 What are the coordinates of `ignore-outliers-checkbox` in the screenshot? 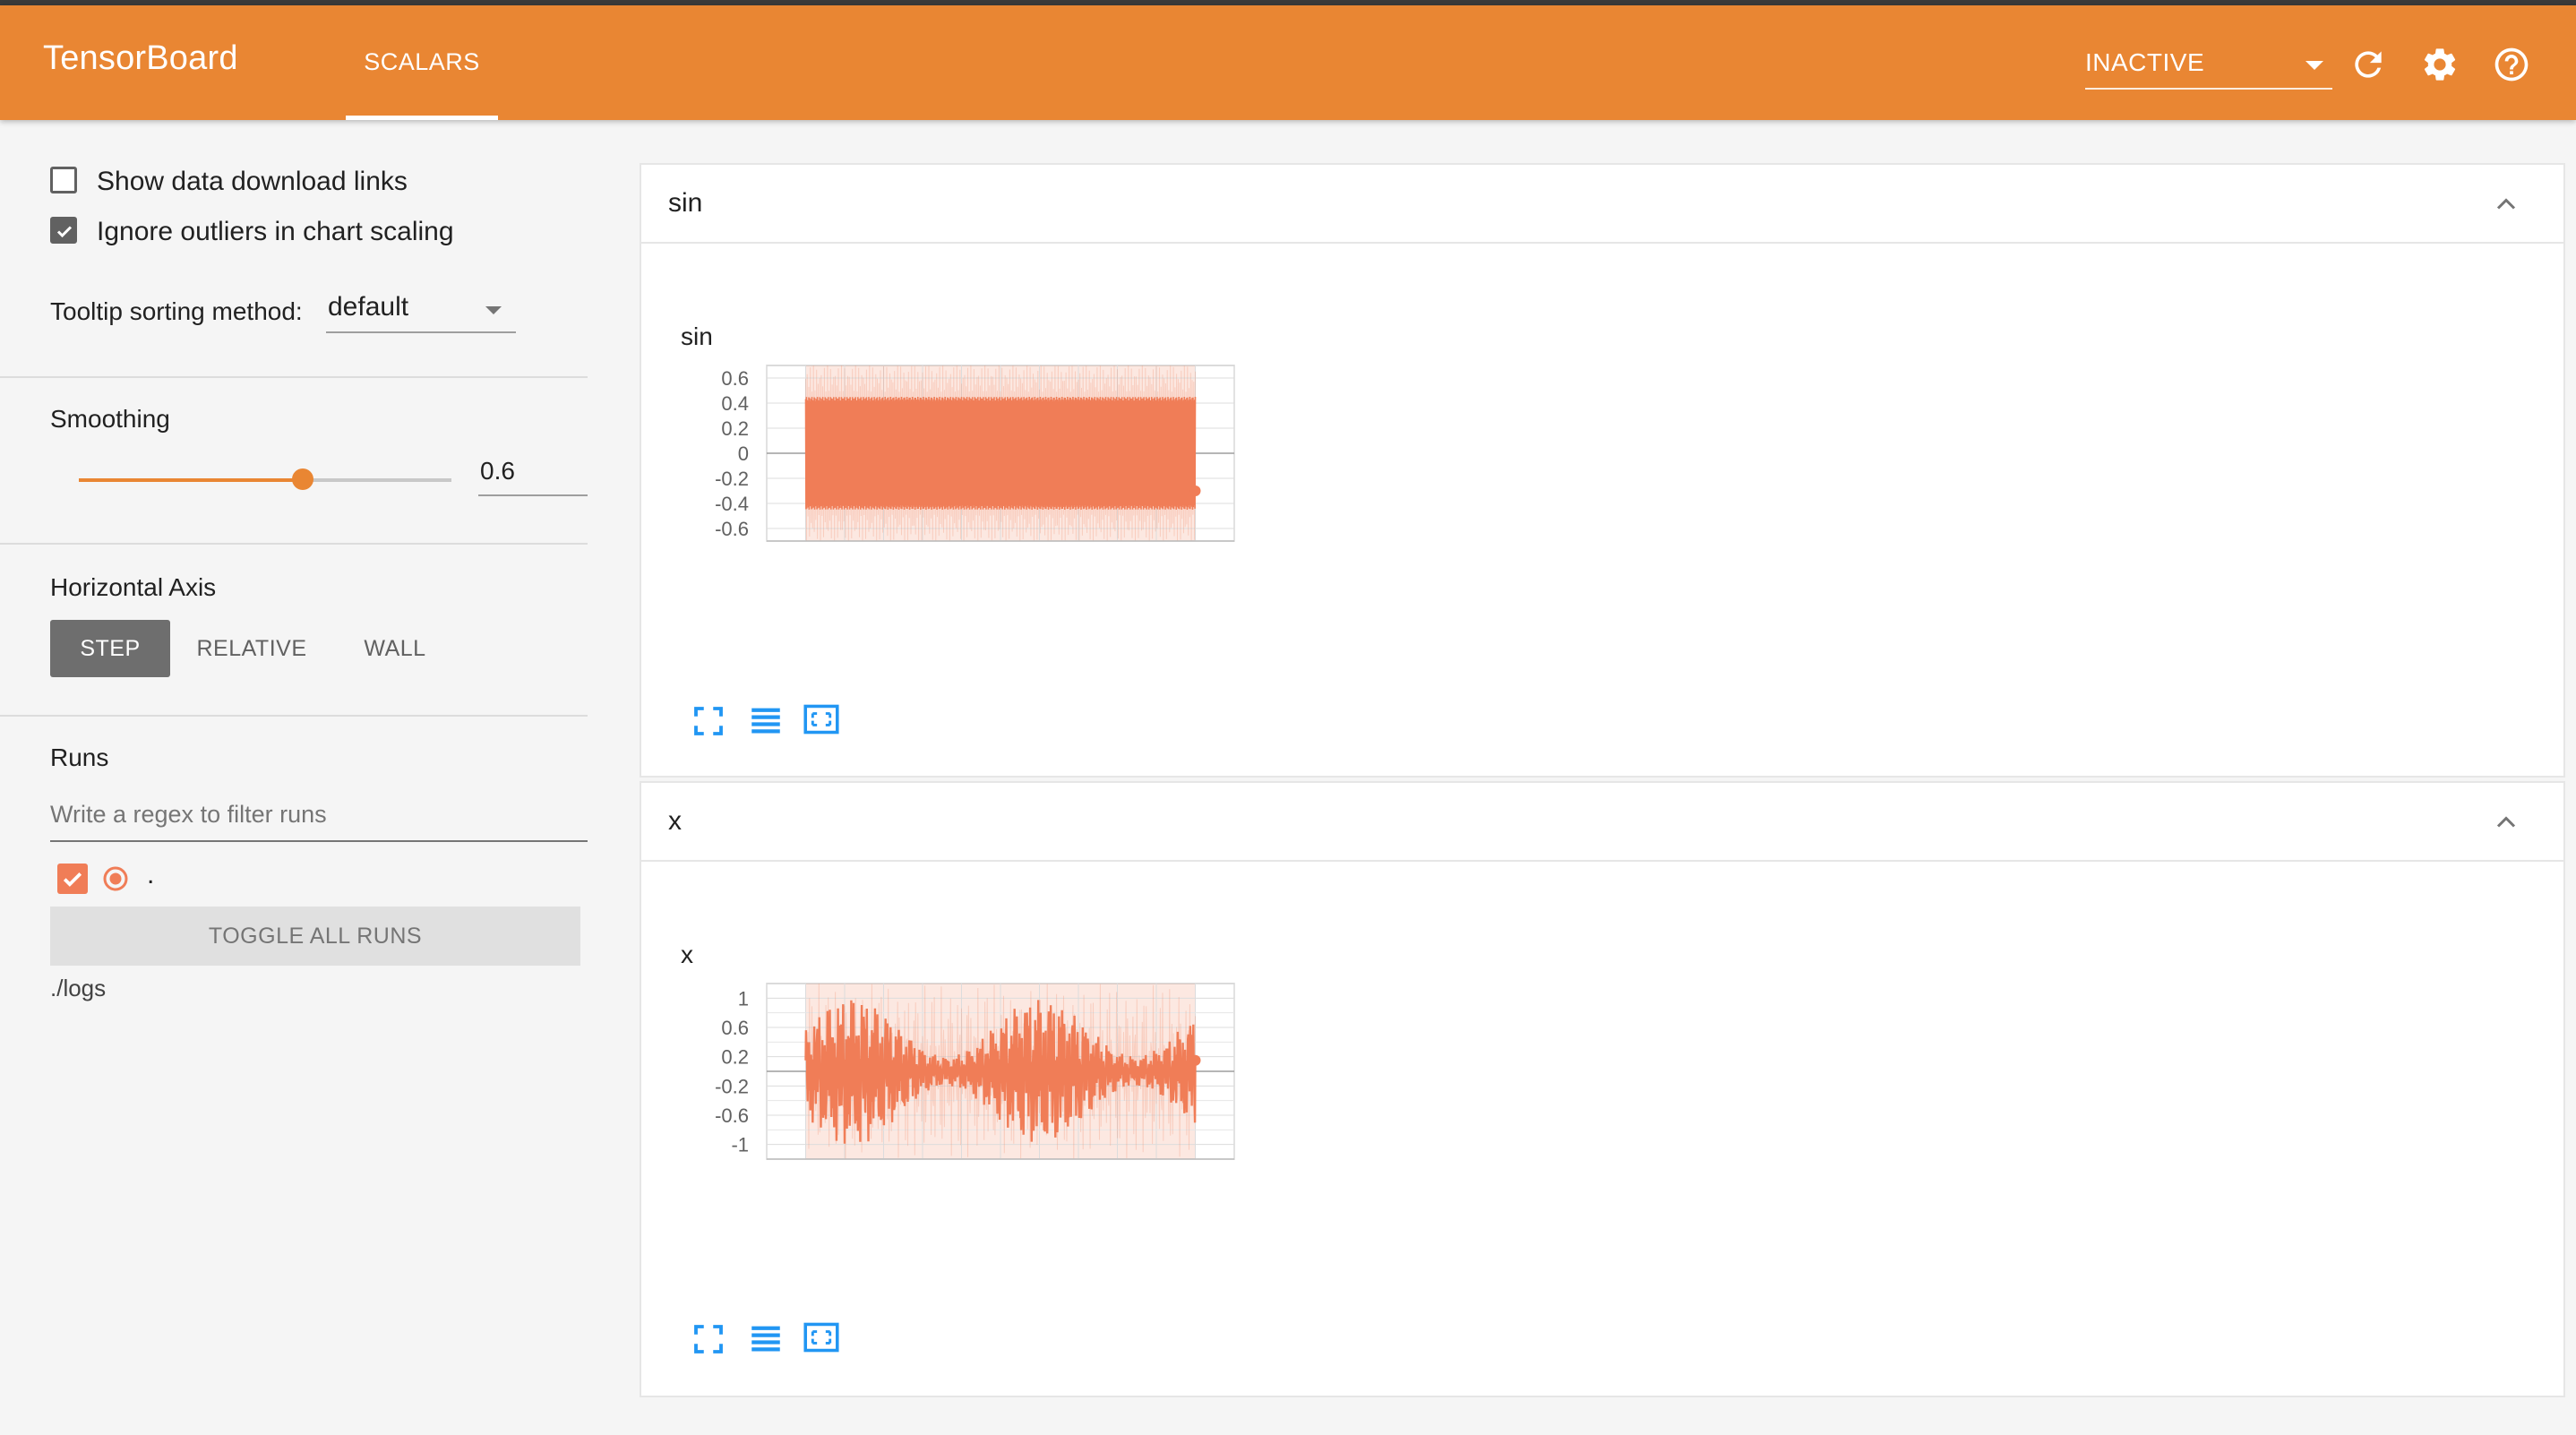 It's located at (63, 230).